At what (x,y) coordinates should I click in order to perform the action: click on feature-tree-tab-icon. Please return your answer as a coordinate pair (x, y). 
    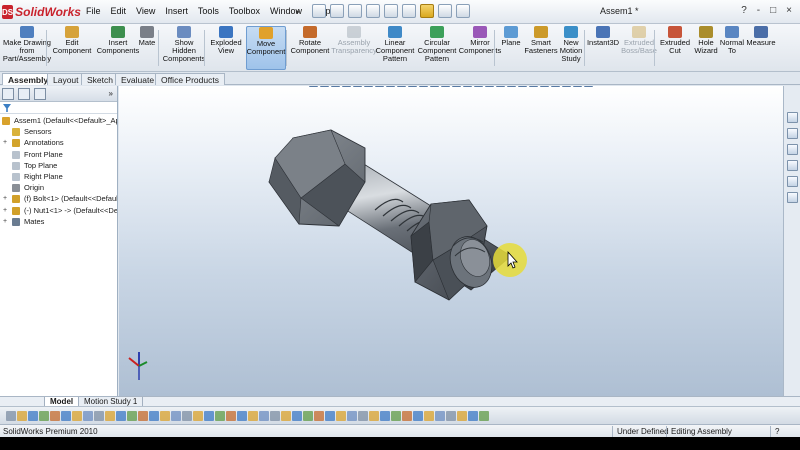
    Looking at the image, I should click on (8, 94).